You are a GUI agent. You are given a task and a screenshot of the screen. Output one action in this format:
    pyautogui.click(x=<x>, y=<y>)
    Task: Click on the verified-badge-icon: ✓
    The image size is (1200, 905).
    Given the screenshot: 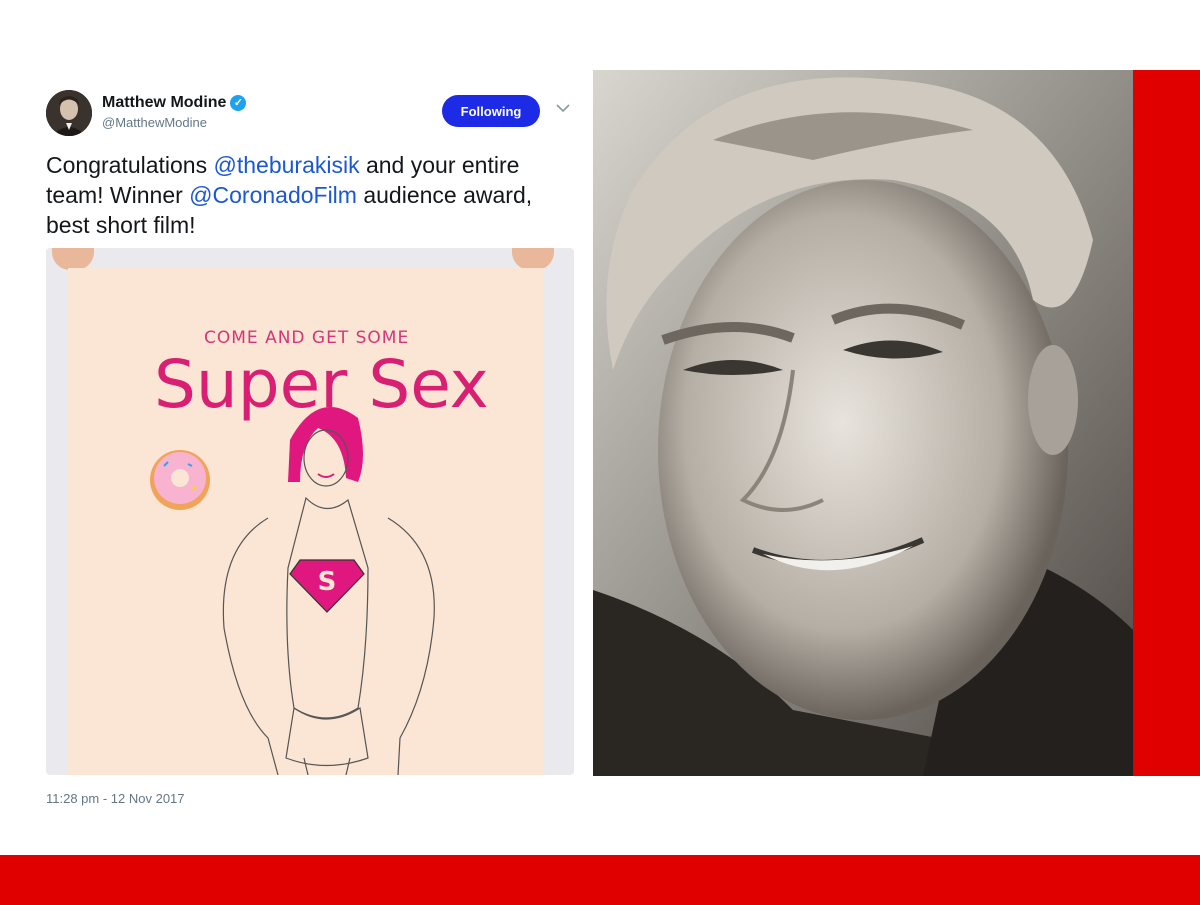 What is the action you would take?
    pyautogui.click(x=238, y=103)
    